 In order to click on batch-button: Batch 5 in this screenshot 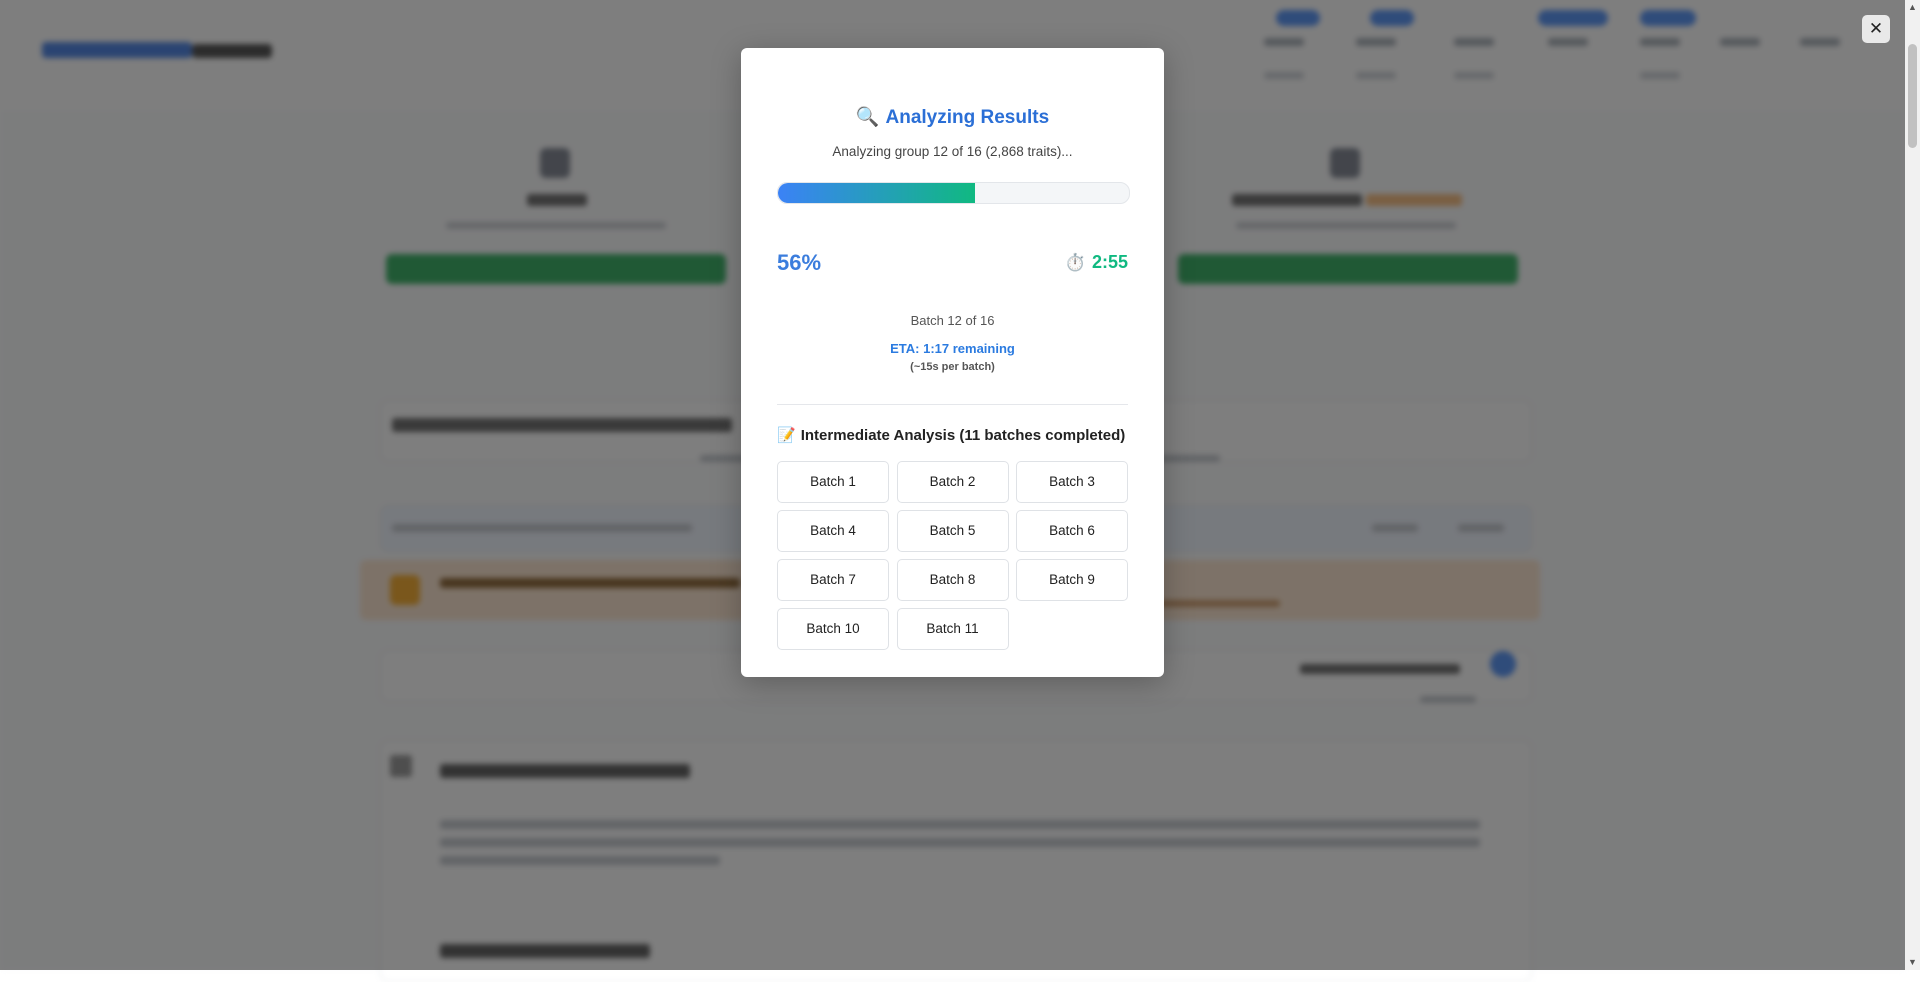, I will do `click(952, 531)`.